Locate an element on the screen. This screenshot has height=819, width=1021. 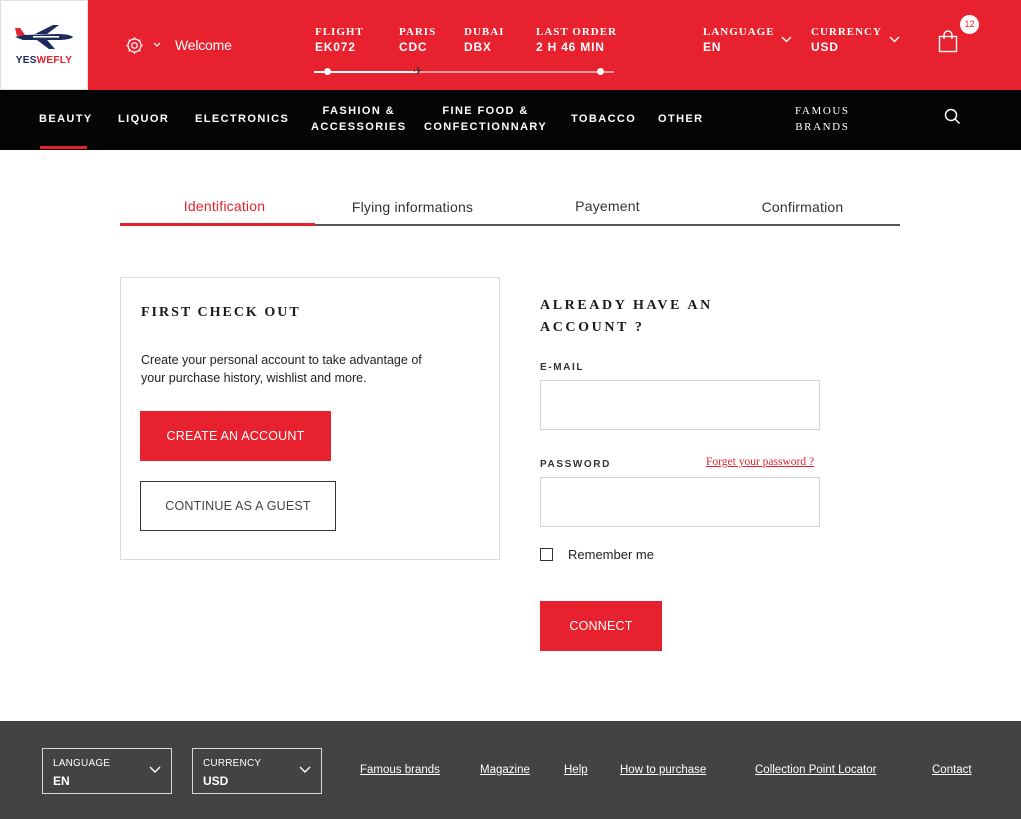
email-field is located at coordinates (680, 405).